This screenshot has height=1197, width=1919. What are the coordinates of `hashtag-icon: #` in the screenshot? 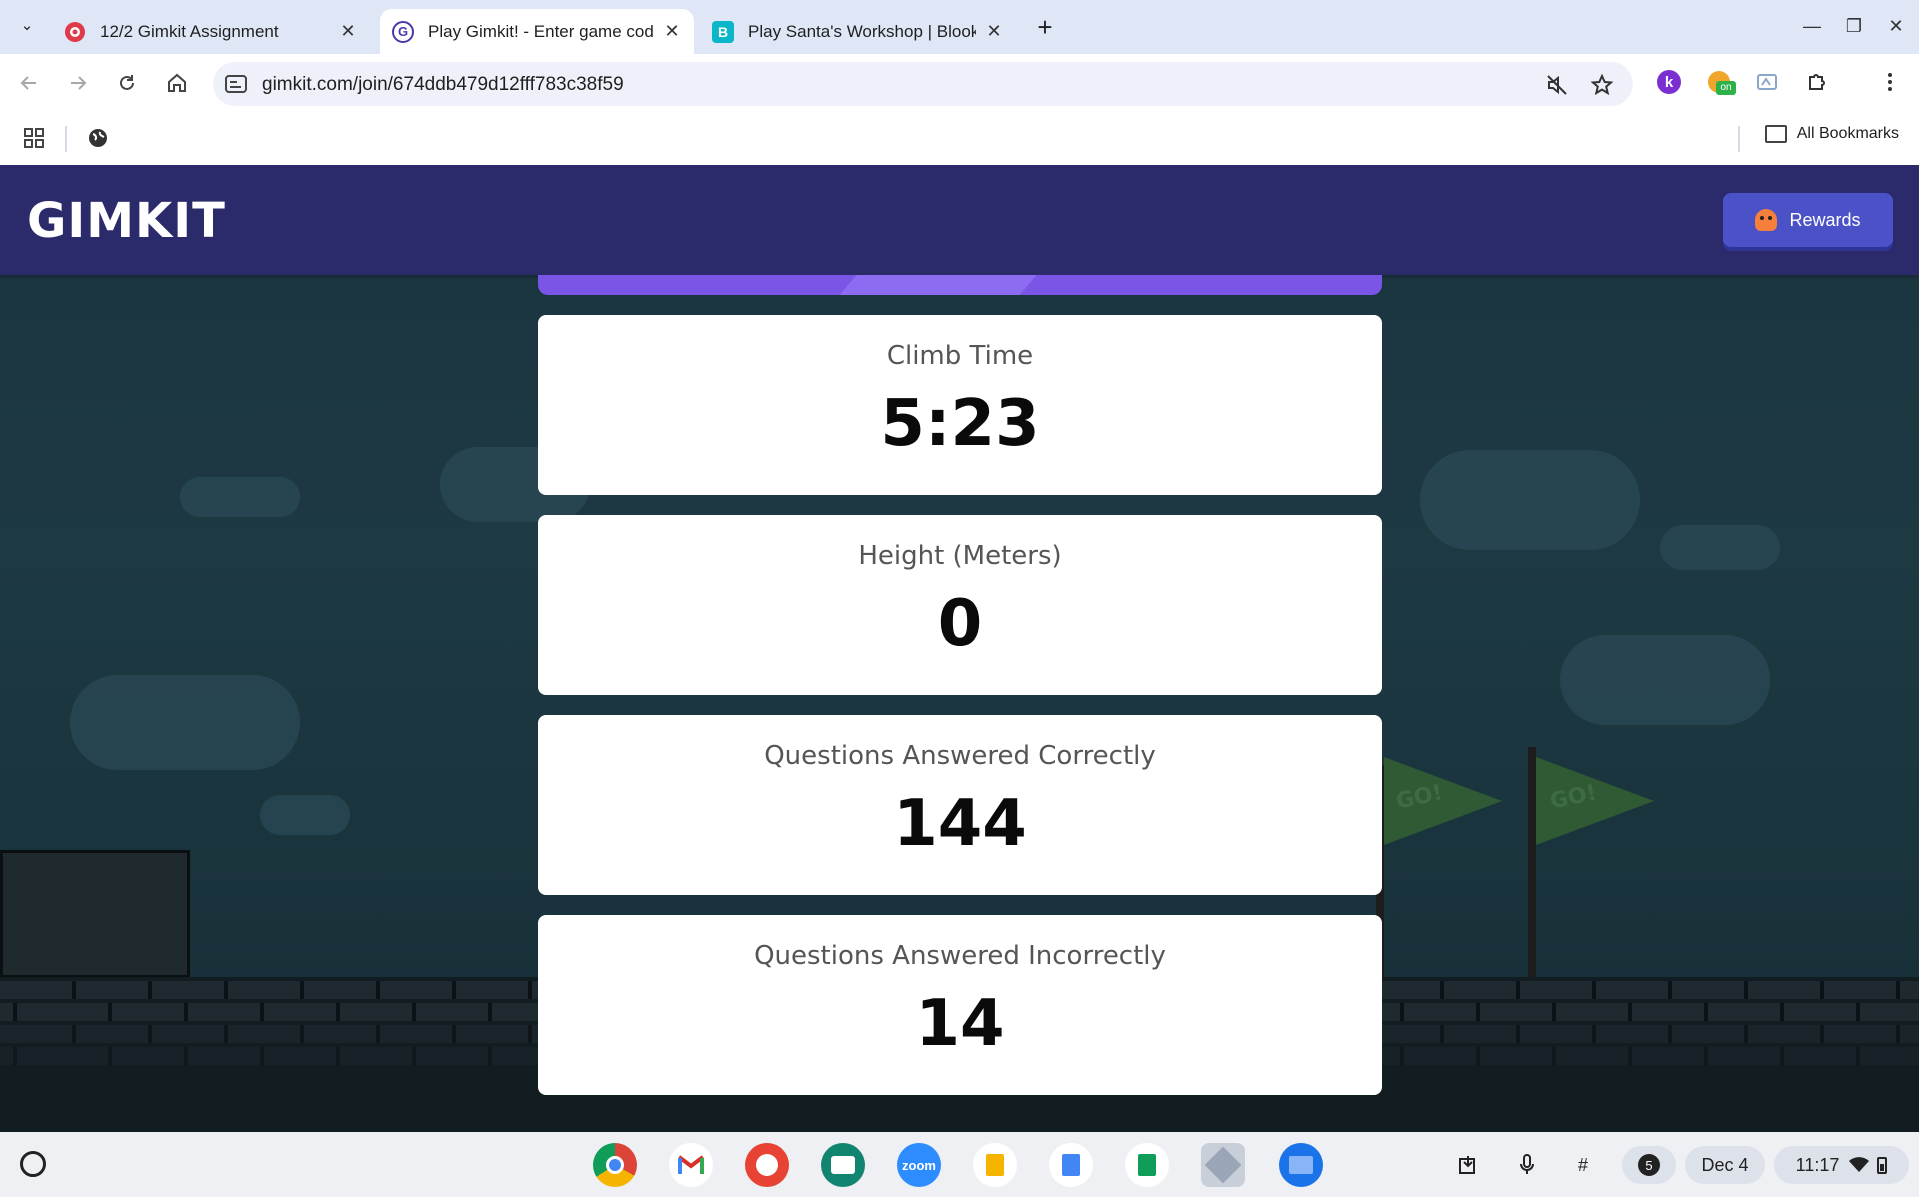 It's located at (1583, 1165).